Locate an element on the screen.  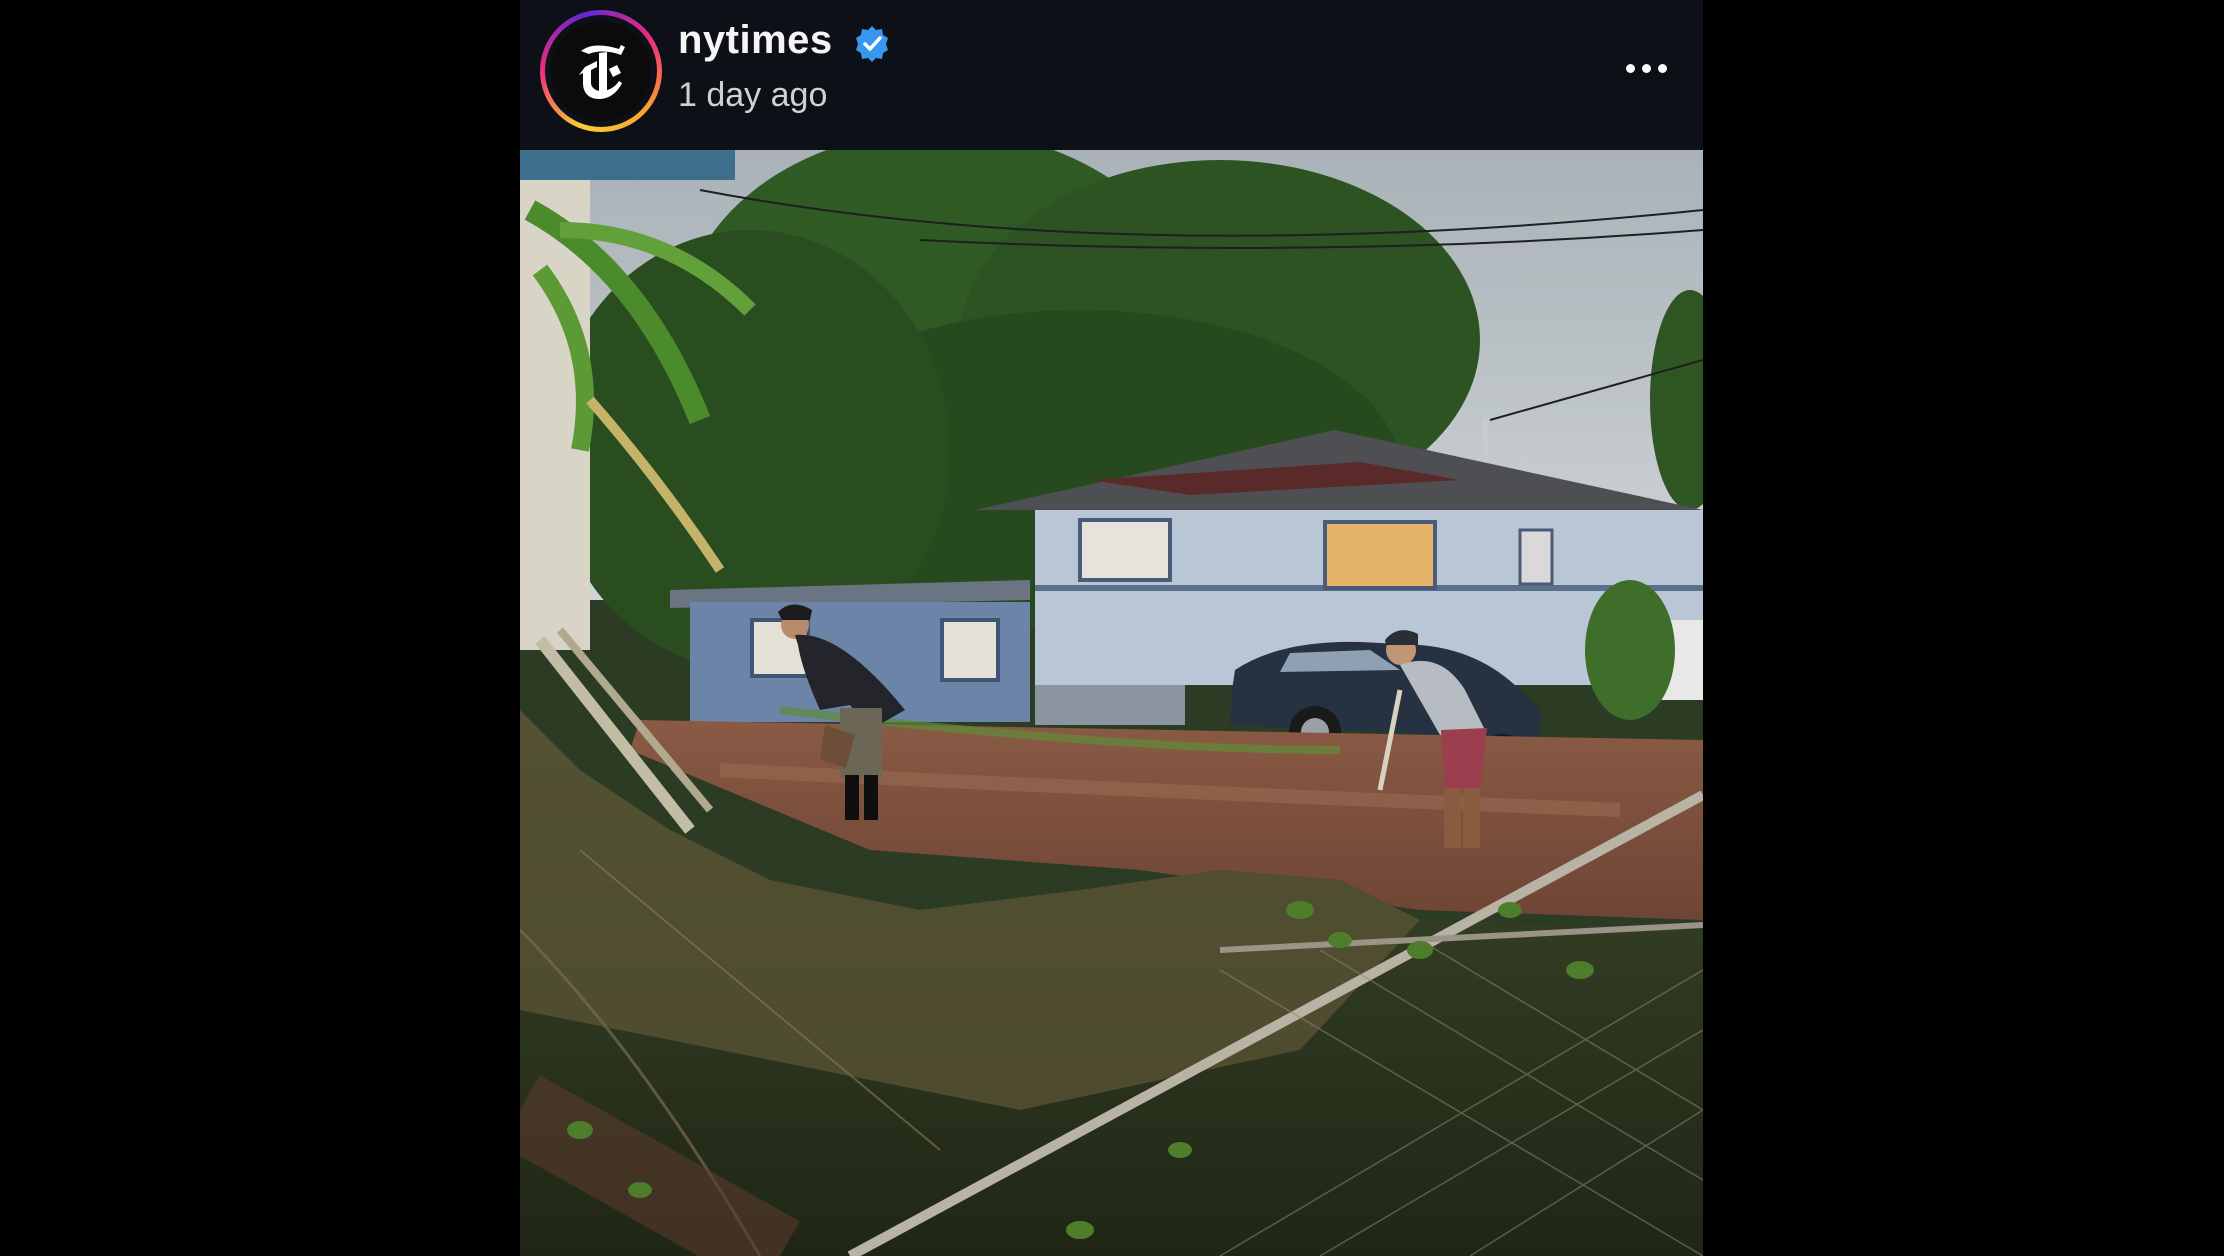
more-options-button is located at coordinates (1646, 68).